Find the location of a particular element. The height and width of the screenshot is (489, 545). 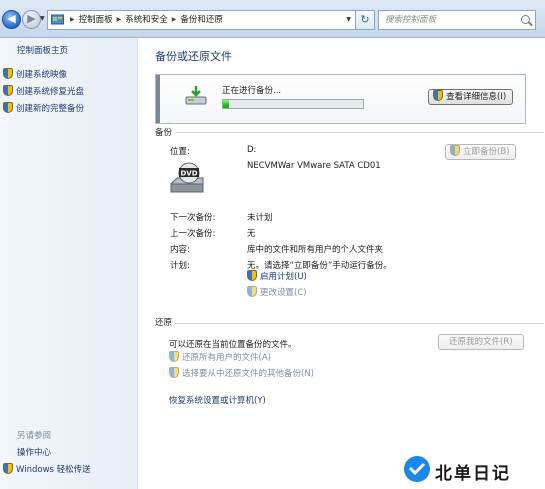

search-icon is located at coordinates (525, 19).